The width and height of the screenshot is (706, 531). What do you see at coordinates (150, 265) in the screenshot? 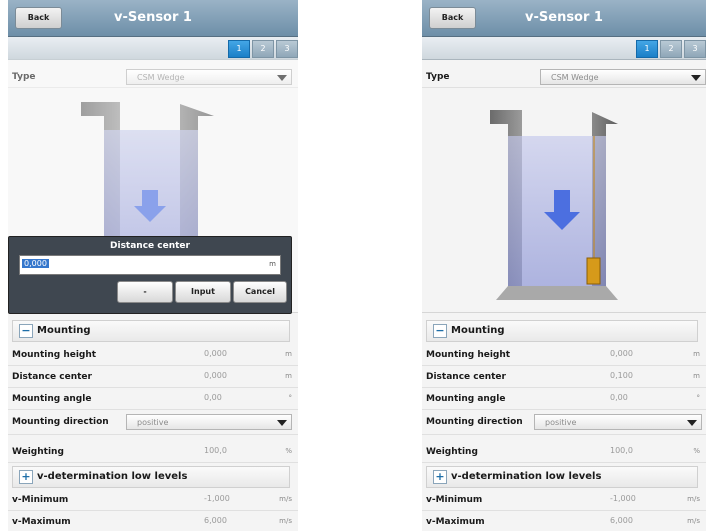
I see `dialog-value-input: 0,000 m` at bounding box center [150, 265].